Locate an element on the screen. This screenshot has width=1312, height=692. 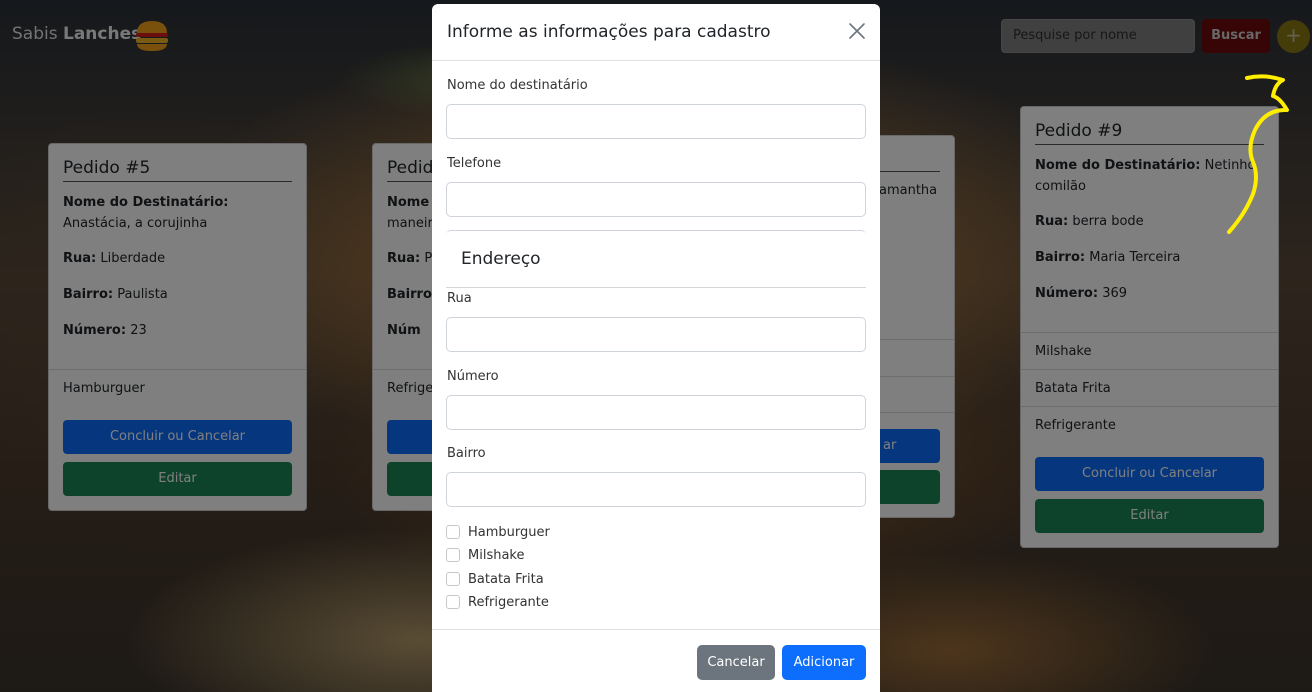
divider is located at coordinates (656, 287).